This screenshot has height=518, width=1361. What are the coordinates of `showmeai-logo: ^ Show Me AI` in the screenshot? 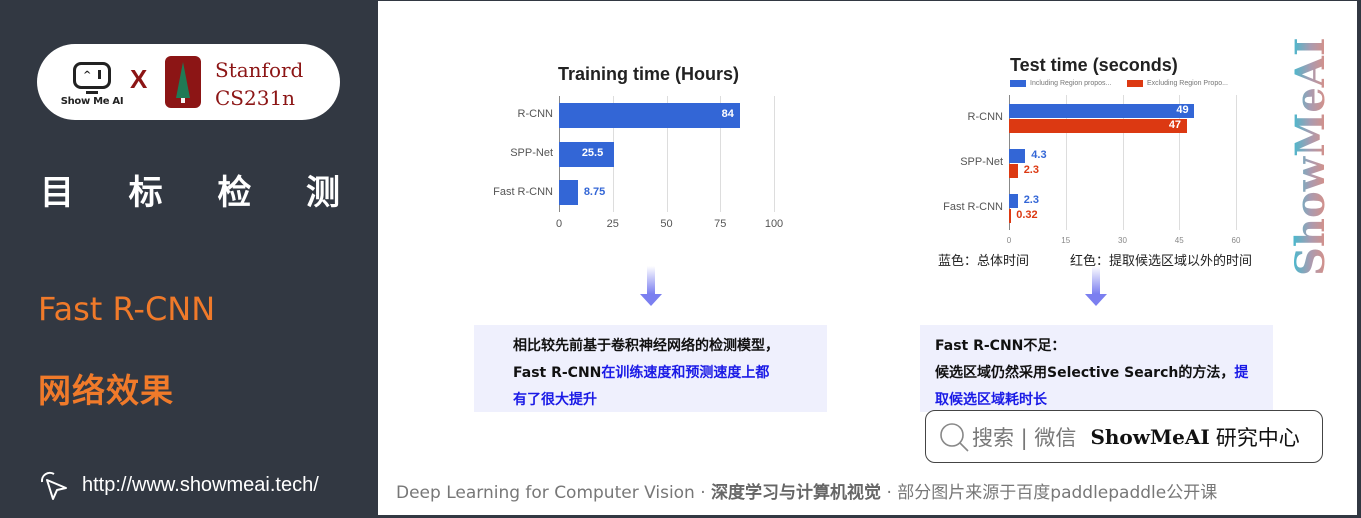 It's located at (91, 84).